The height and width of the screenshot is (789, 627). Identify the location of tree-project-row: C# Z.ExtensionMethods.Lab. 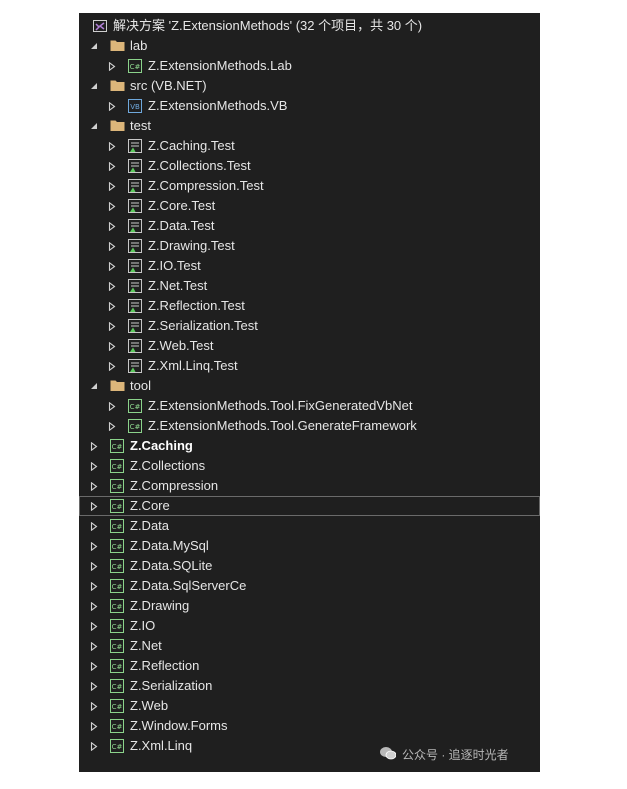
(309, 66).